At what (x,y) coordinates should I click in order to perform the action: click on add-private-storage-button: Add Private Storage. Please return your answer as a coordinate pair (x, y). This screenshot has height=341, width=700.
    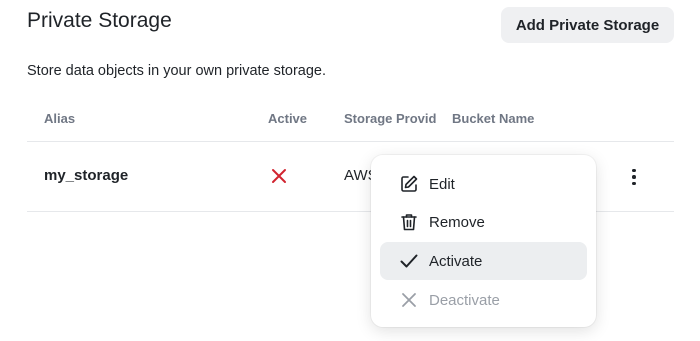
    Looking at the image, I should click on (587, 25).